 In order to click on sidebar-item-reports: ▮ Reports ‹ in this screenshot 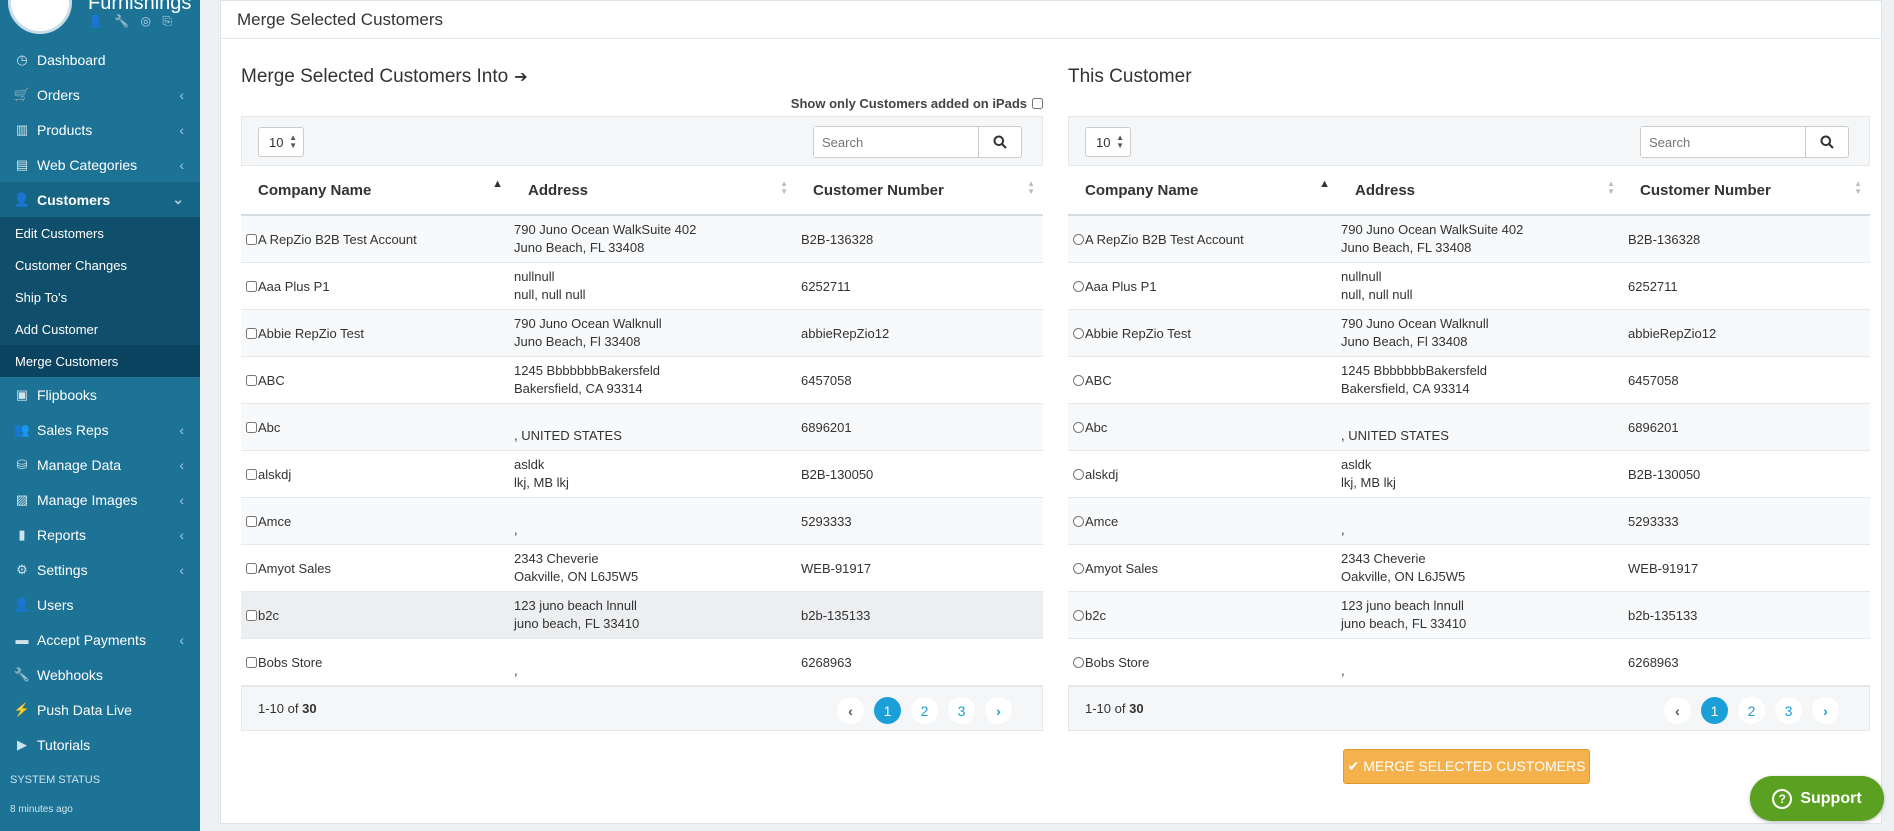, I will do `click(100, 534)`.